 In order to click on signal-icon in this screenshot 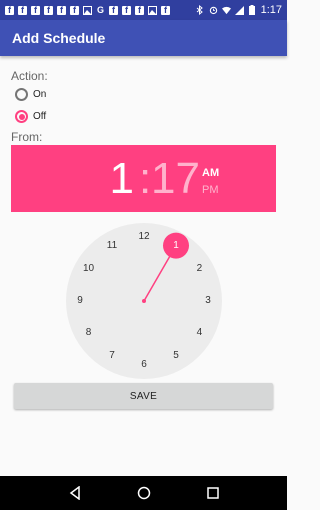, I will do `click(239, 10)`.